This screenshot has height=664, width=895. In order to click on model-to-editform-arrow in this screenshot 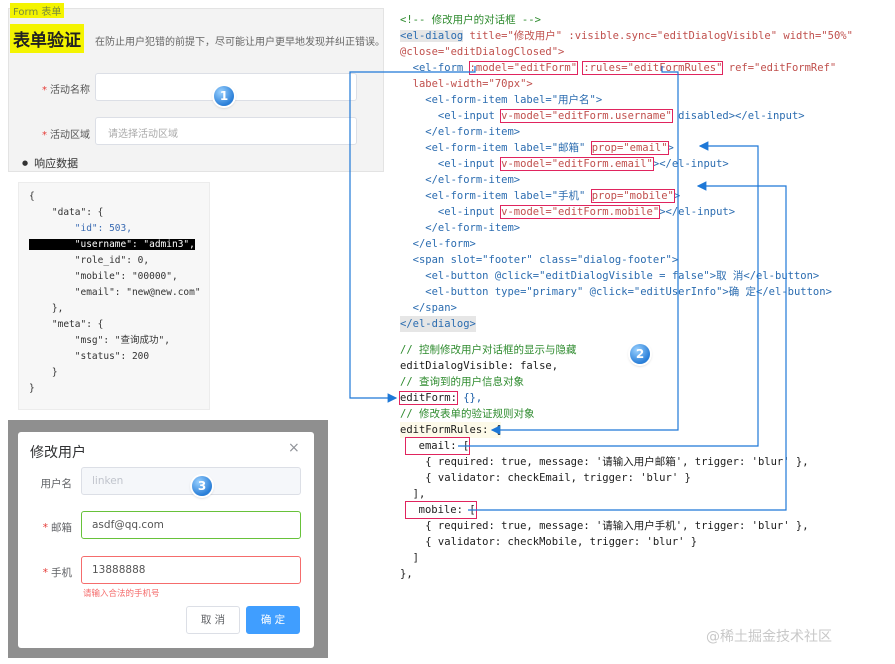, I will do `click(412, 234)`.